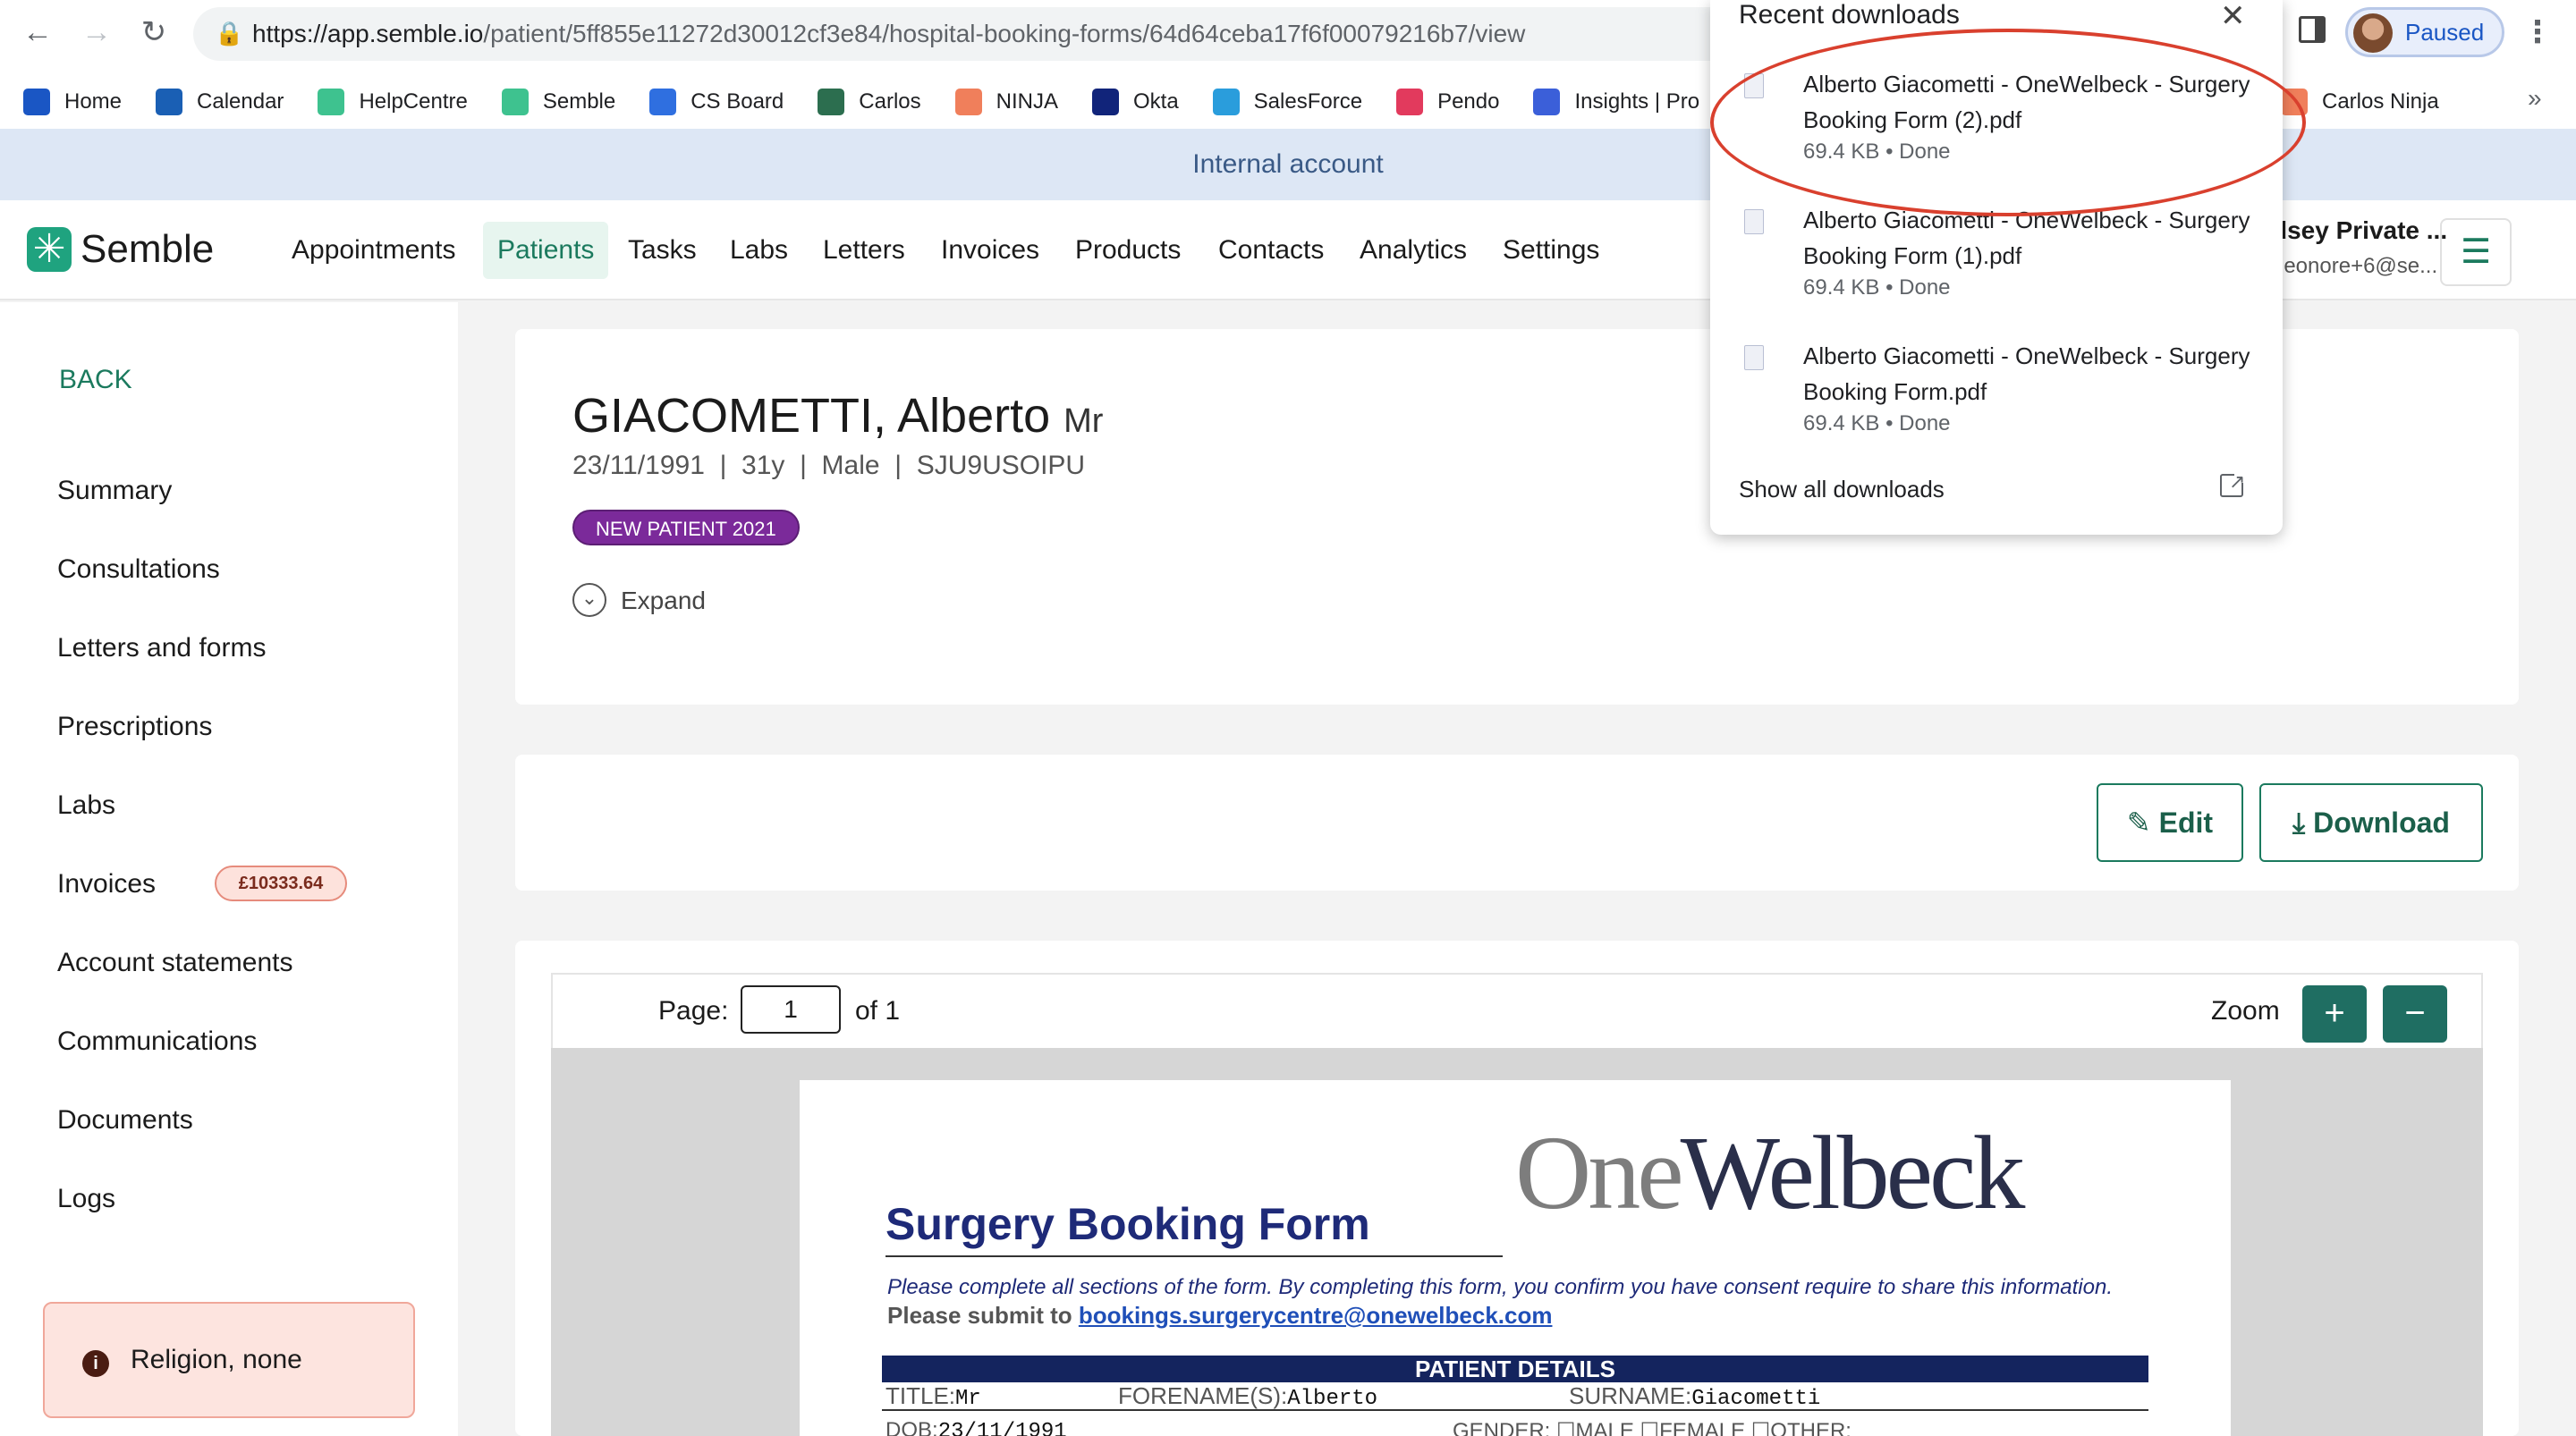 This screenshot has width=2576, height=1436. I want to click on dob-field: DOB:23/11/1991, so click(976, 1427).